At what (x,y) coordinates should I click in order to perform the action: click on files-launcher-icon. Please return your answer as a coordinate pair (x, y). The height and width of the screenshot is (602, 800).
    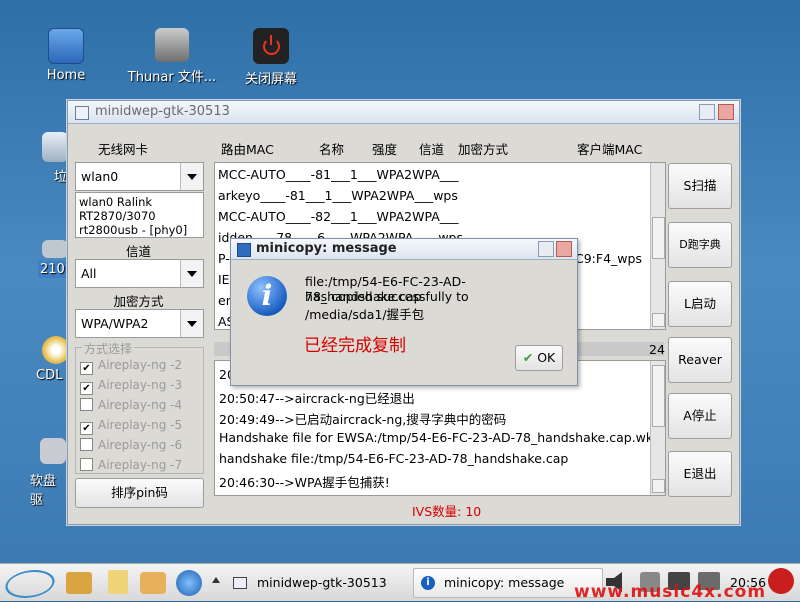
    Looking at the image, I should click on (79, 583).